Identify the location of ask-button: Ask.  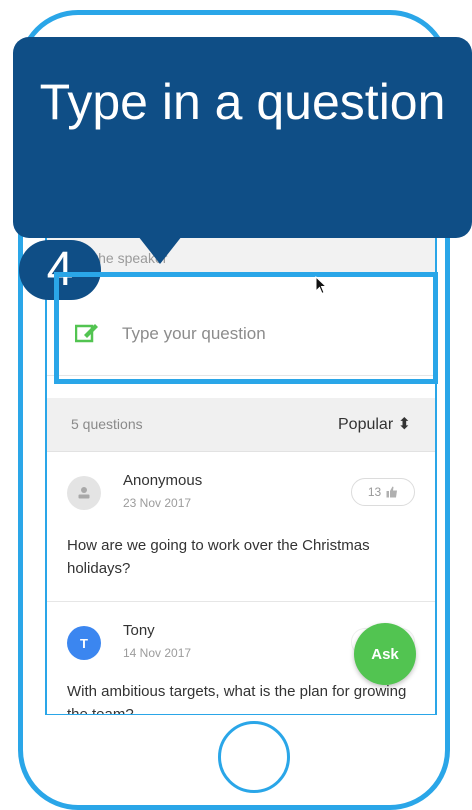
(385, 654).